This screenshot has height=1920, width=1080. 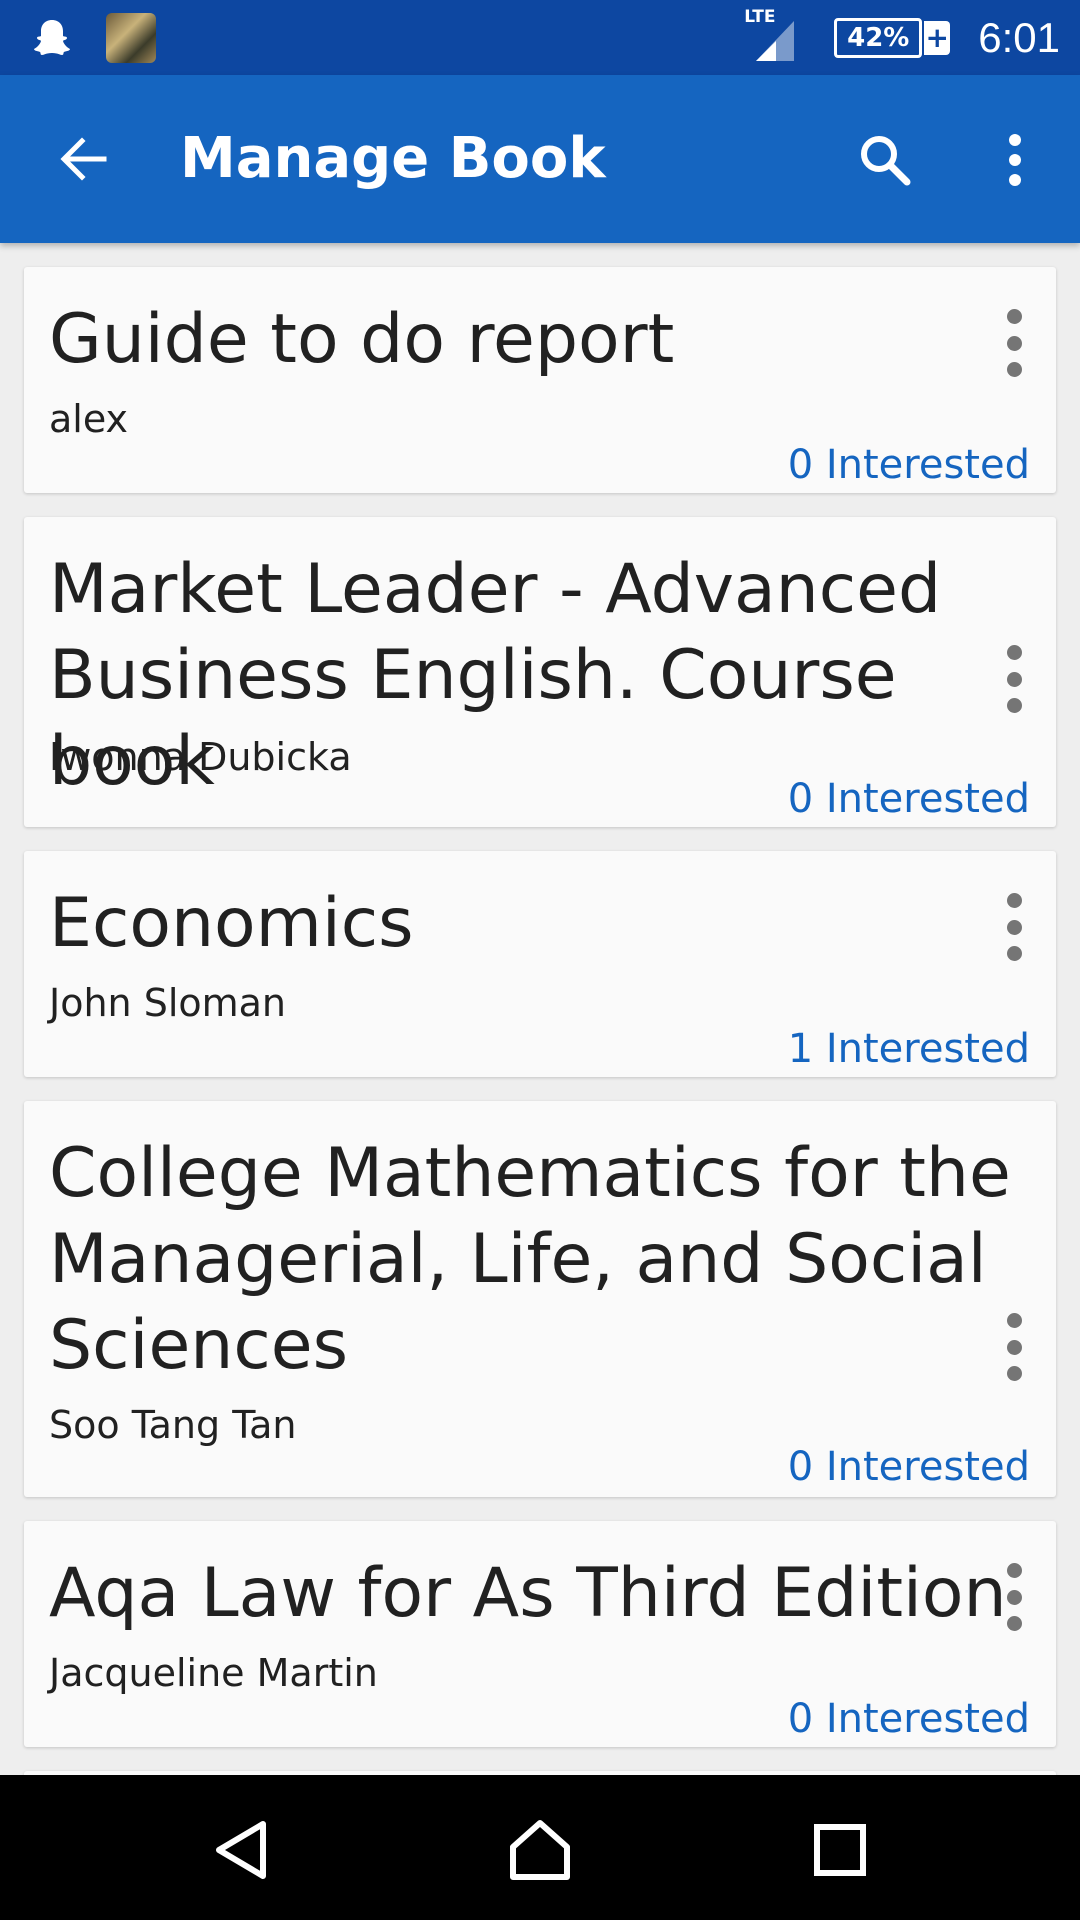 What do you see at coordinates (909, 1049) in the screenshot?
I see `interested-count: 1 Interested` at bounding box center [909, 1049].